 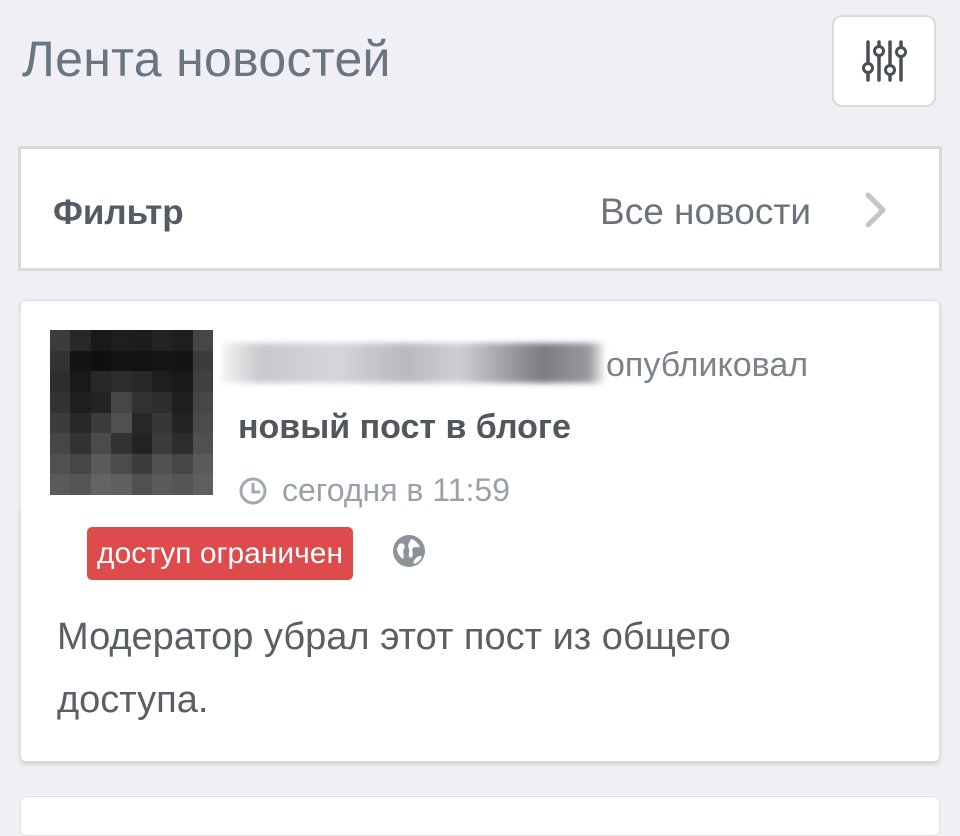 I want to click on author-name-blurred, so click(x=413, y=363).